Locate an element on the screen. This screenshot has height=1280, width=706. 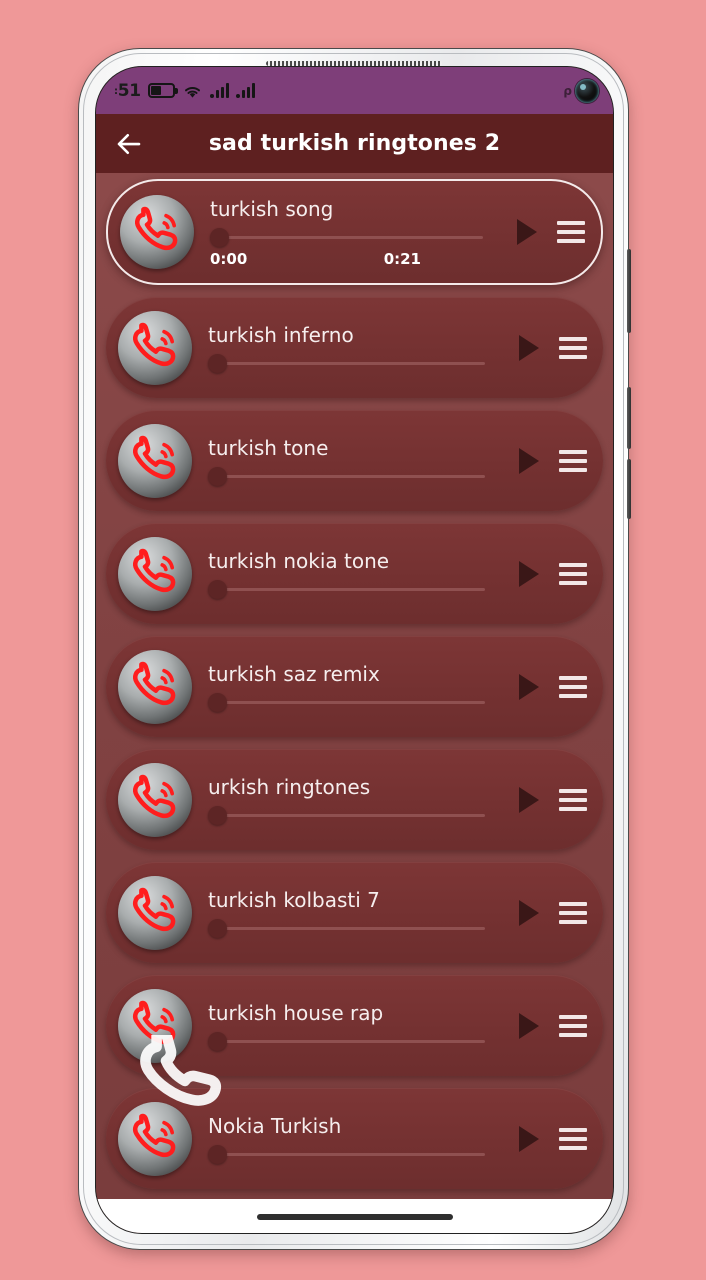
status-right-glyph: ρ is located at coordinates (567, 90).